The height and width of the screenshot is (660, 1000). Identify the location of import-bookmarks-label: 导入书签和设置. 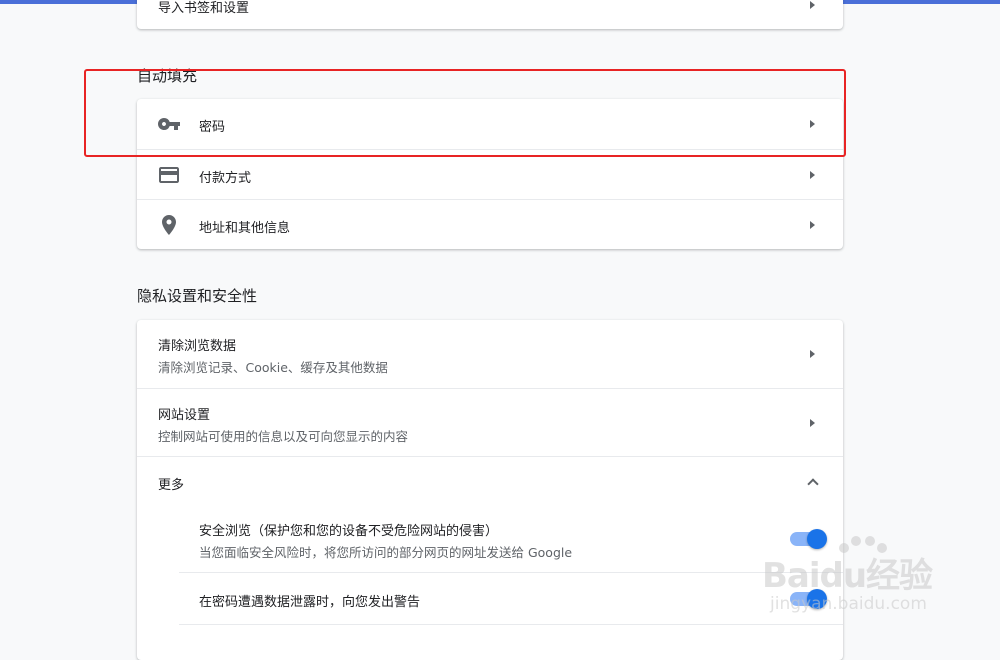
(204, 8).